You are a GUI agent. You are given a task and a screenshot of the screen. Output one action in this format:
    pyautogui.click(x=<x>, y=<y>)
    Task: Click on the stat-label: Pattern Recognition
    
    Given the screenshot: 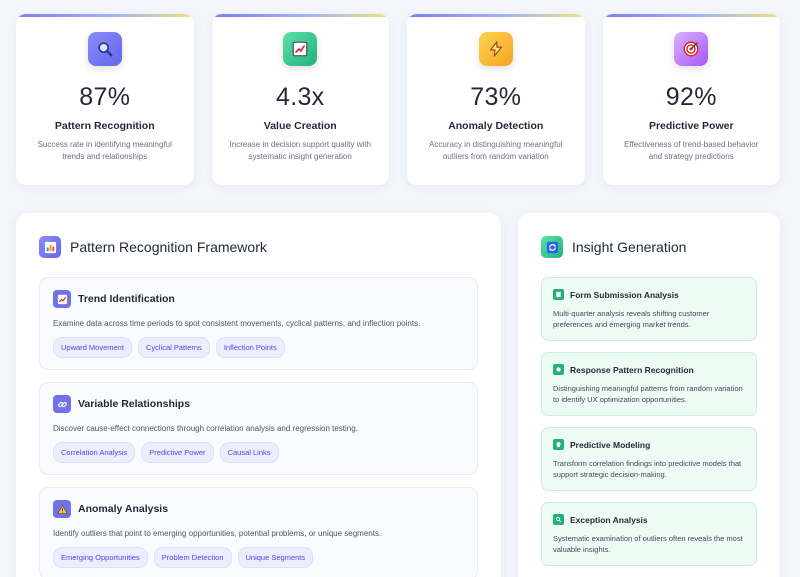 What is the action you would take?
    pyautogui.click(x=104, y=126)
    